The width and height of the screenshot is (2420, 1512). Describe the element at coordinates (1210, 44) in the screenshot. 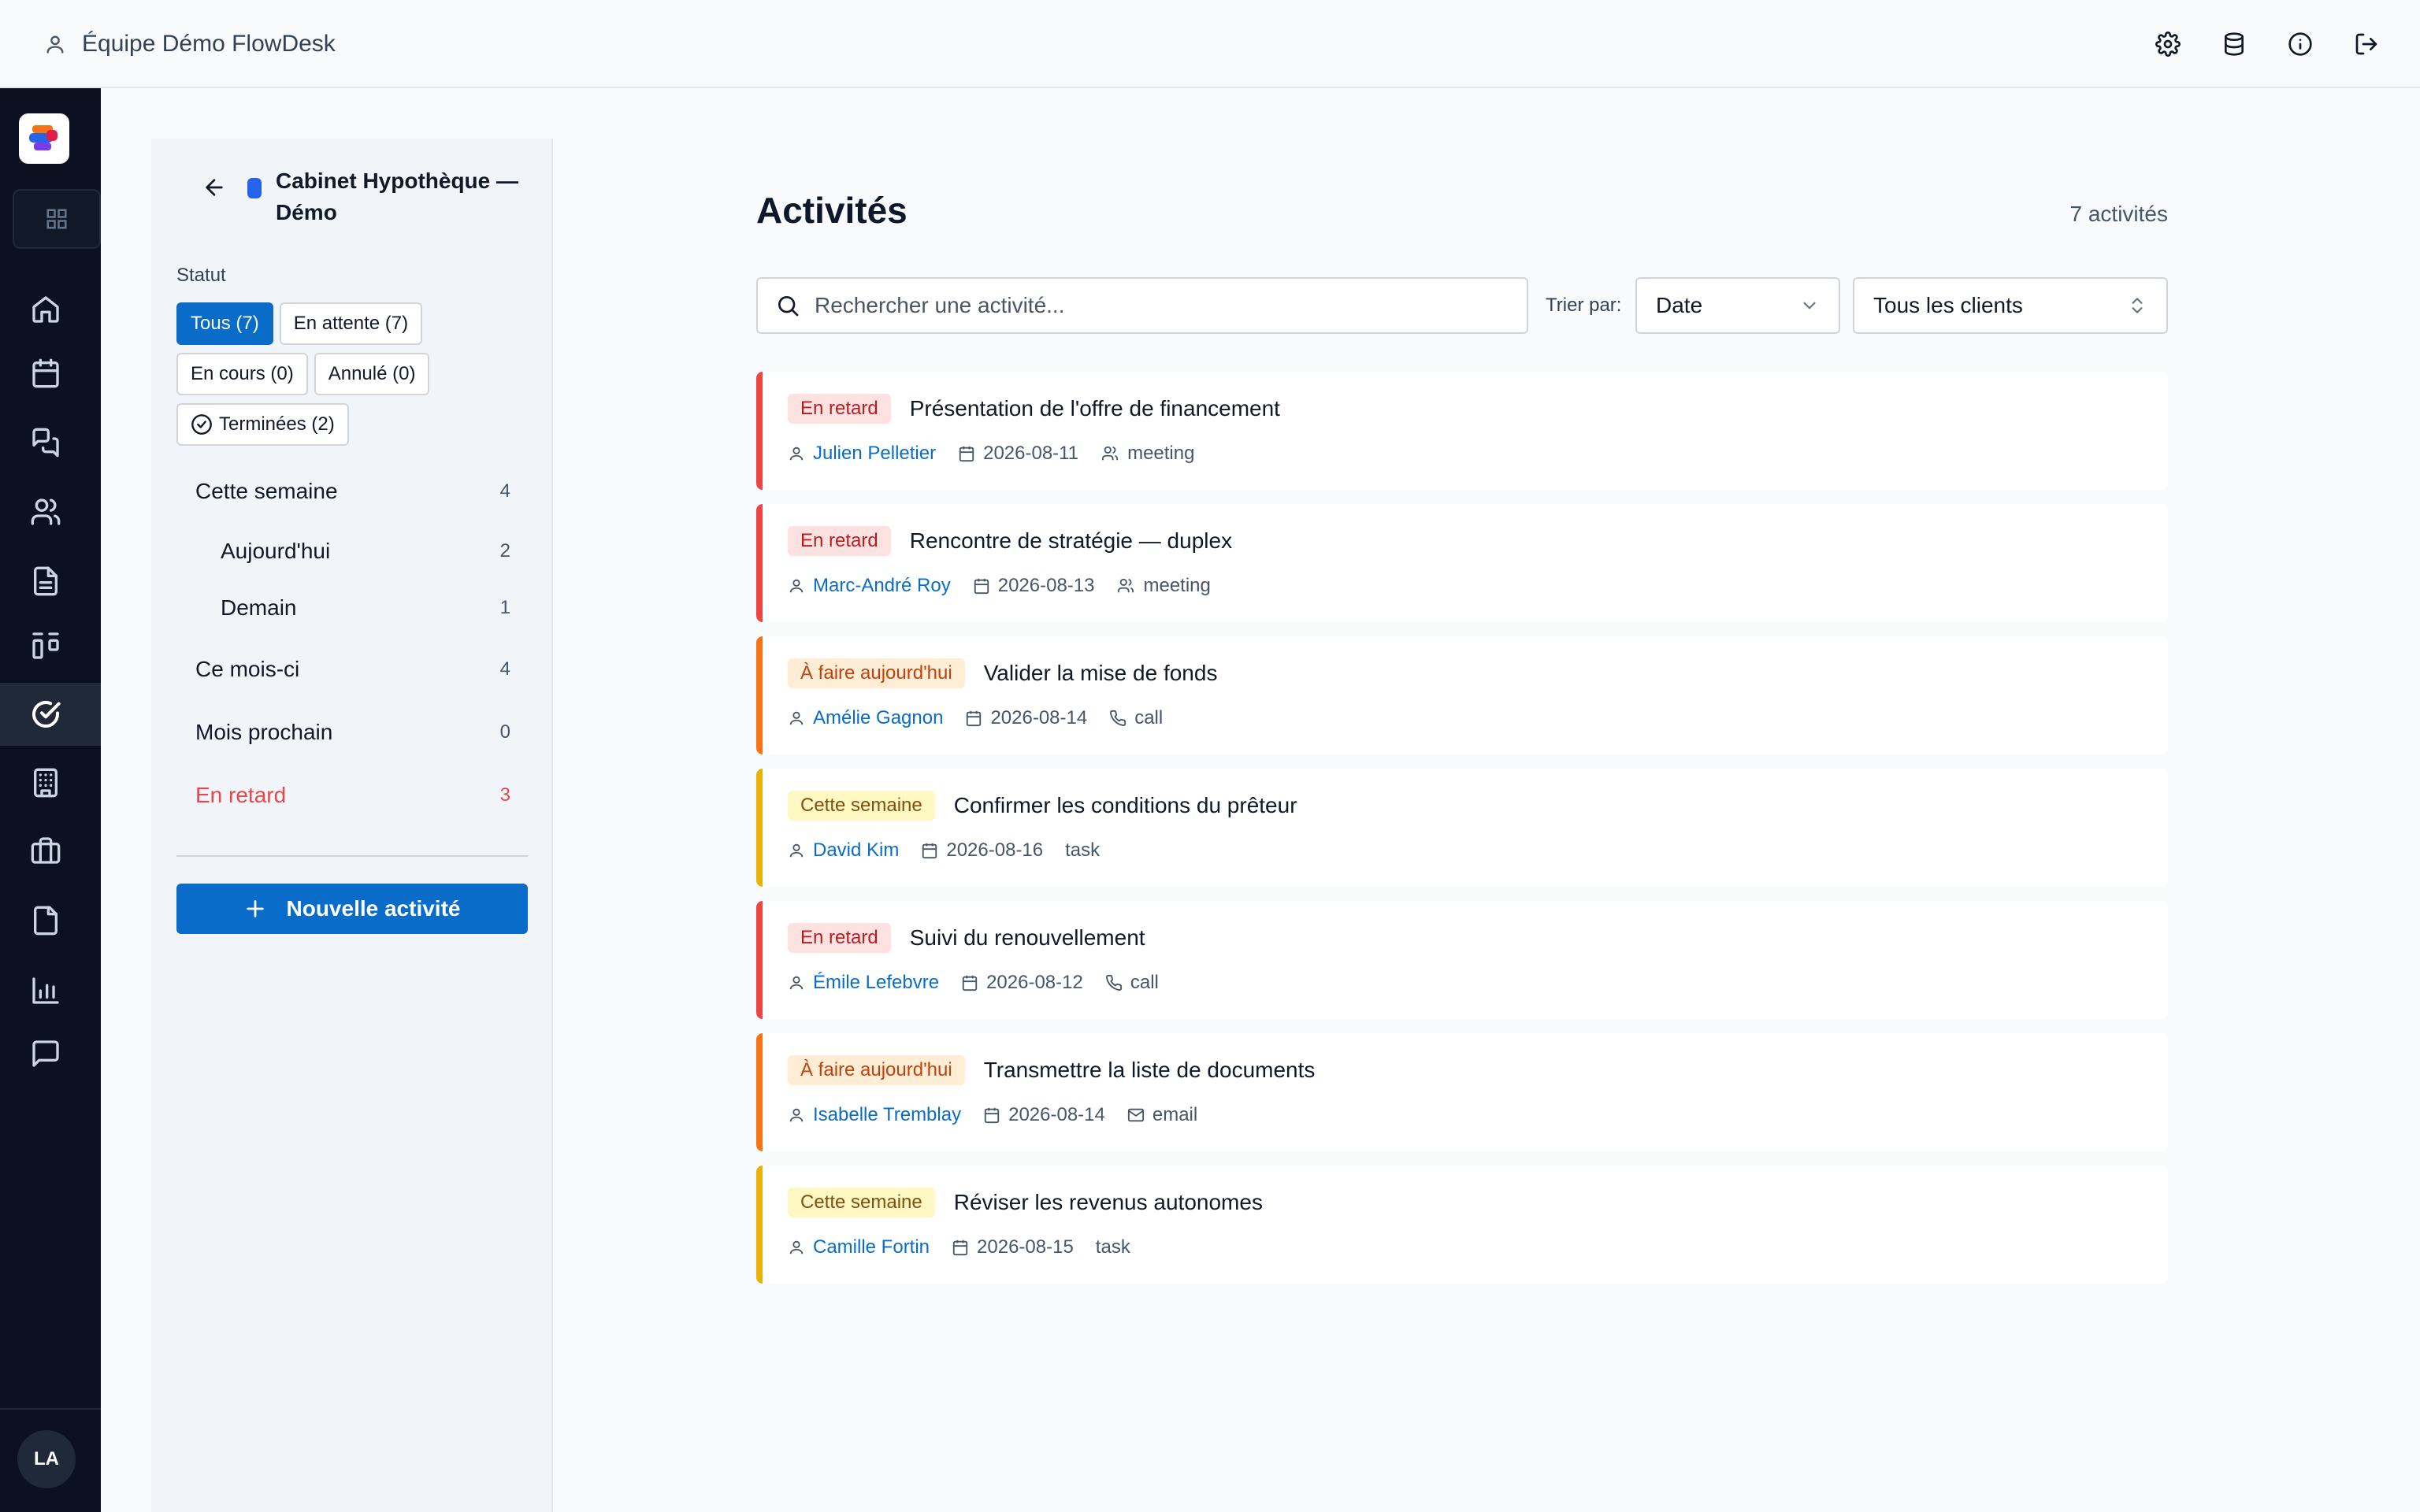

I see `top-bar: Équipe Démo FlowDesk` at that location.